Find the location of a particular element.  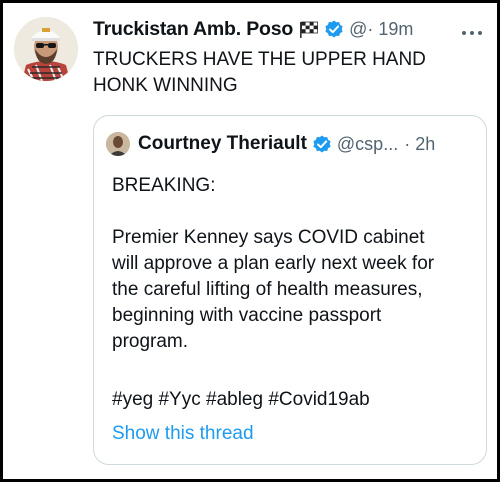

quoted-hashtags: #yeg #Yyc #ableg #Covid19ab is located at coordinates (241, 400).